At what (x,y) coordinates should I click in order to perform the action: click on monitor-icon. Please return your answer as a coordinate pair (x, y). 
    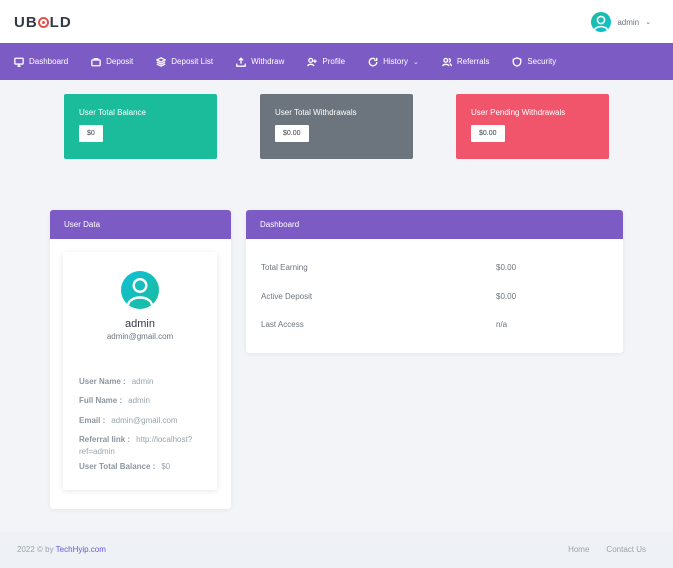
    Looking at the image, I should click on (19, 62).